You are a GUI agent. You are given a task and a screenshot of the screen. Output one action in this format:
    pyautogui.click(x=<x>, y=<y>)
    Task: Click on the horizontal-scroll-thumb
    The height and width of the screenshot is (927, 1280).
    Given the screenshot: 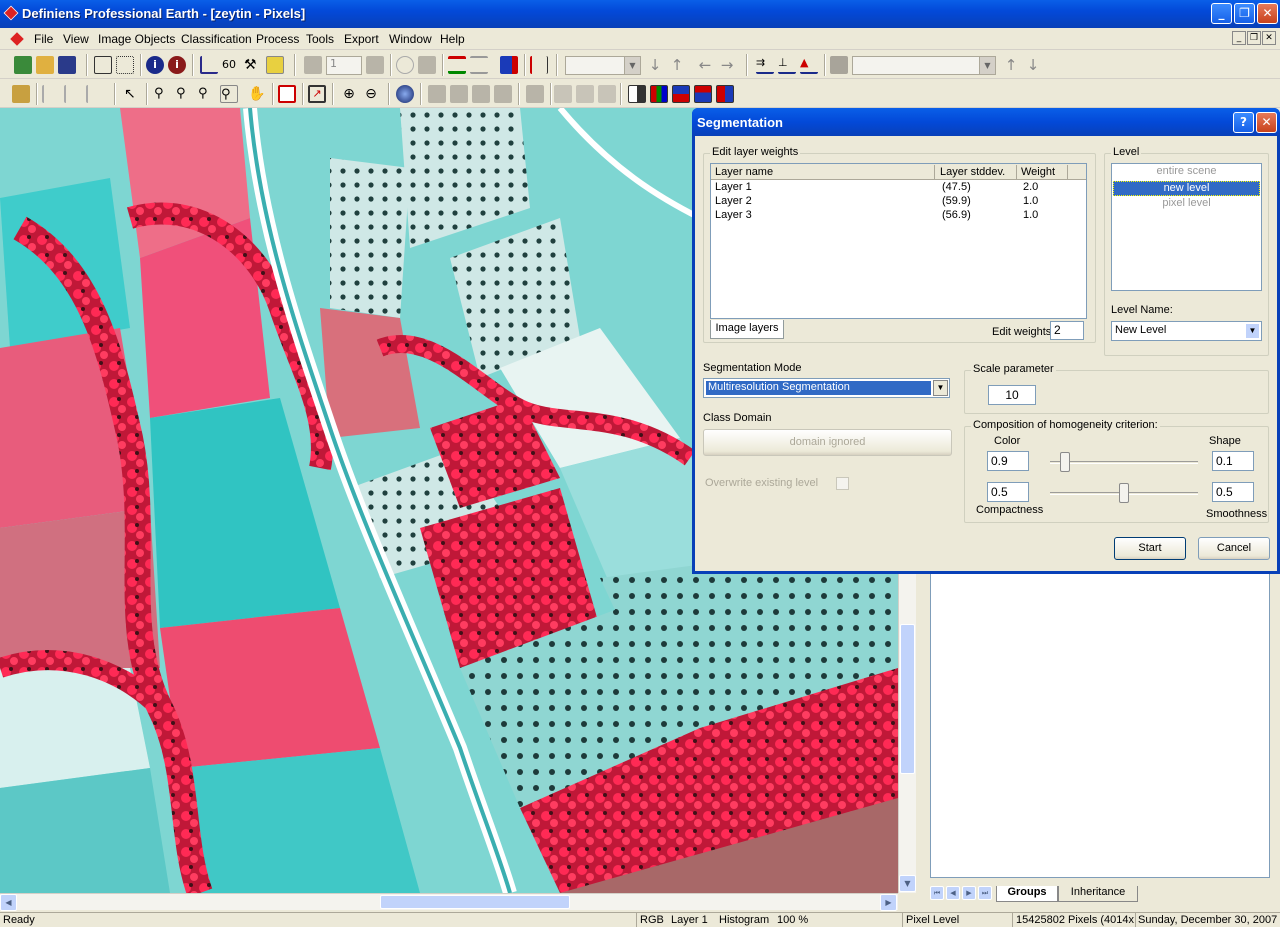 What is the action you would take?
    pyautogui.click(x=475, y=902)
    